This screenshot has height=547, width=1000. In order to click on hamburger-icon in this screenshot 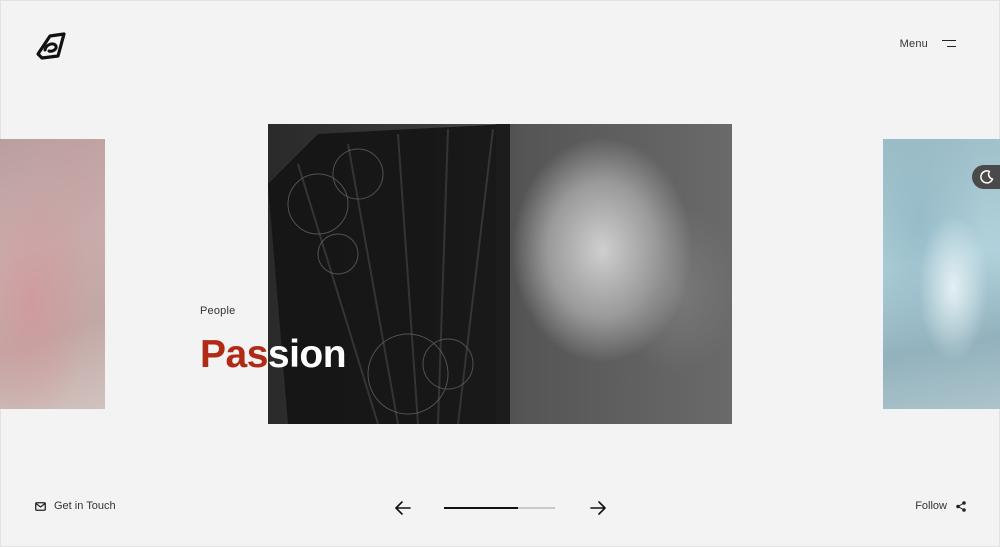, I will do `click(949, 44)`.